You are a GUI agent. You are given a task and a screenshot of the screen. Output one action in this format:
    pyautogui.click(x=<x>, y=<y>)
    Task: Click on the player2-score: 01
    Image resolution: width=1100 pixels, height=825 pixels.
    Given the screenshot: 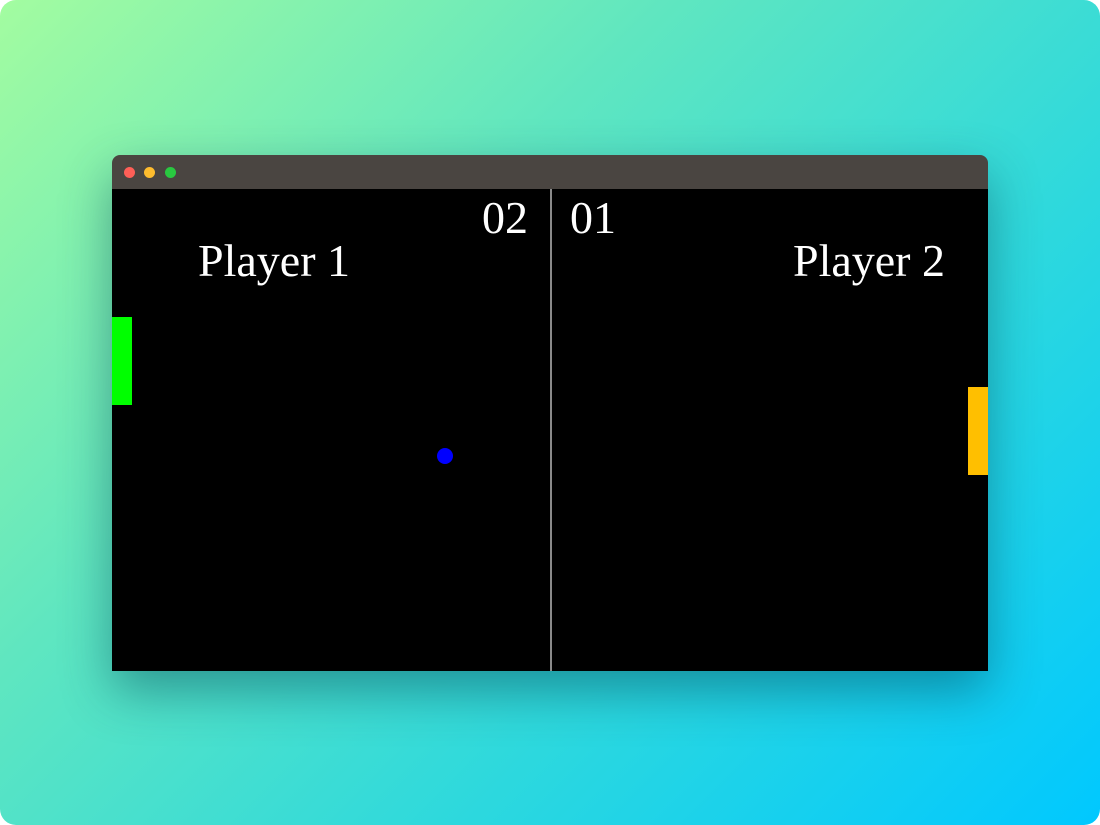 What is the action you would take?
    pyautogui.click(x=593, y=217)
    